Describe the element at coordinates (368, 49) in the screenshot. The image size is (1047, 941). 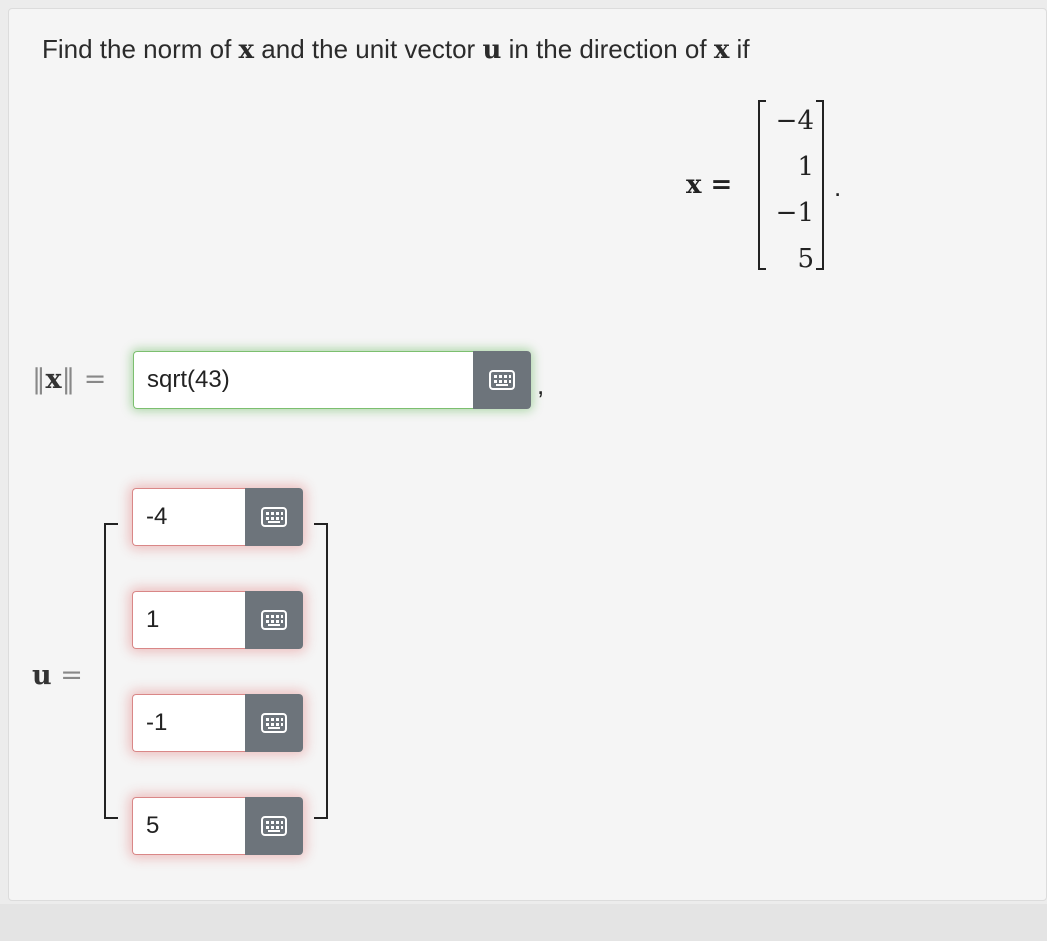
I see `prompt-middle: and the unit vector` at that location.